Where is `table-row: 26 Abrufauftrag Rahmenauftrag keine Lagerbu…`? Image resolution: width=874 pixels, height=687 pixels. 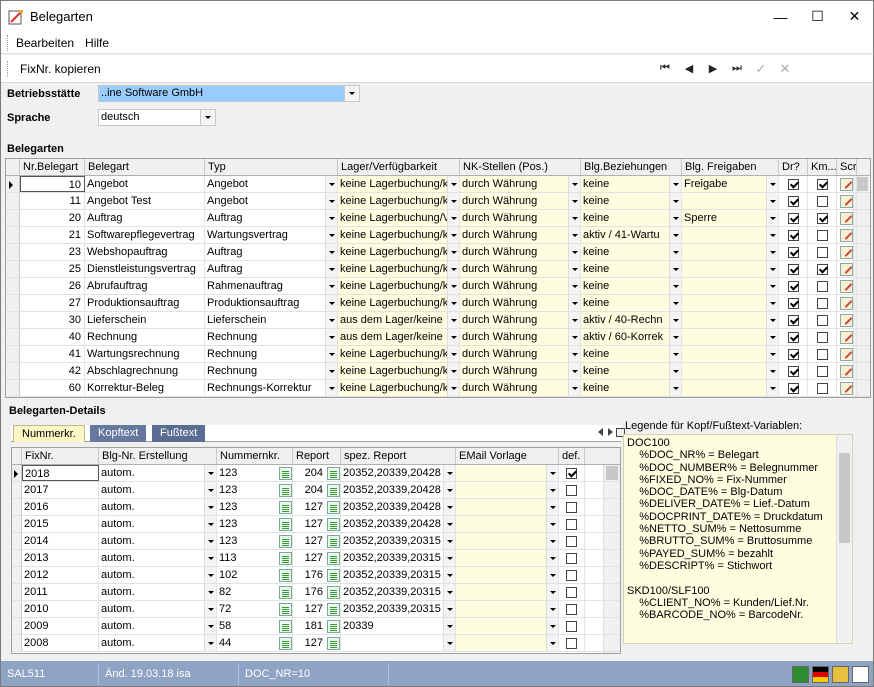 table-row: 26 Abrufauftrag Rahmenauftrag keine Lagerbu… is located at coordinates (438, 286).